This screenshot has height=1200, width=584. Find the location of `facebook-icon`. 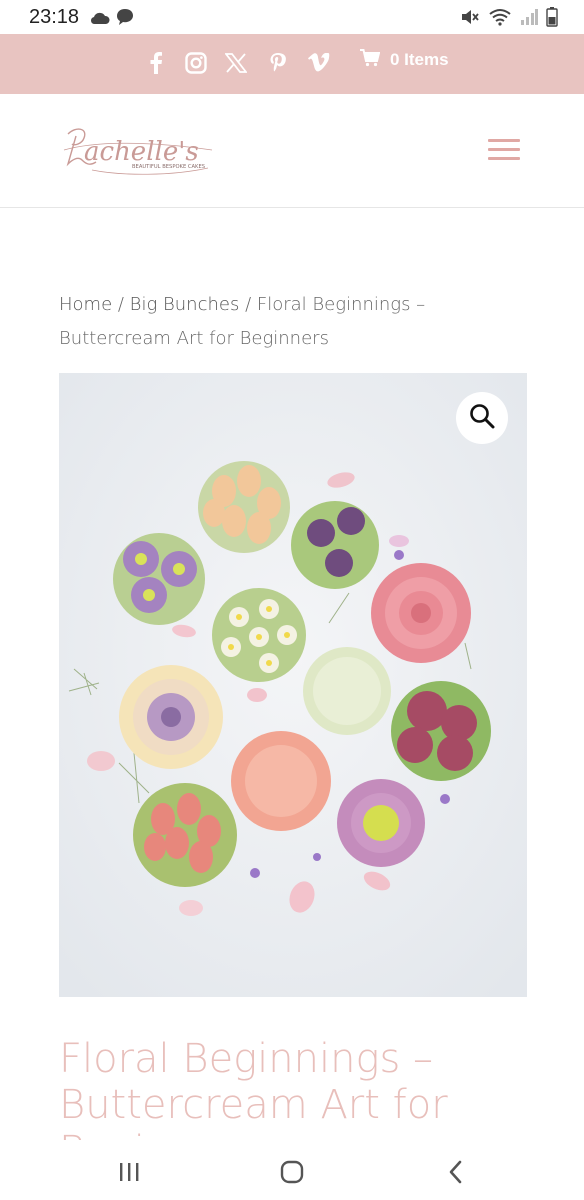

facebook-icon is located at coordinates (156, 63).